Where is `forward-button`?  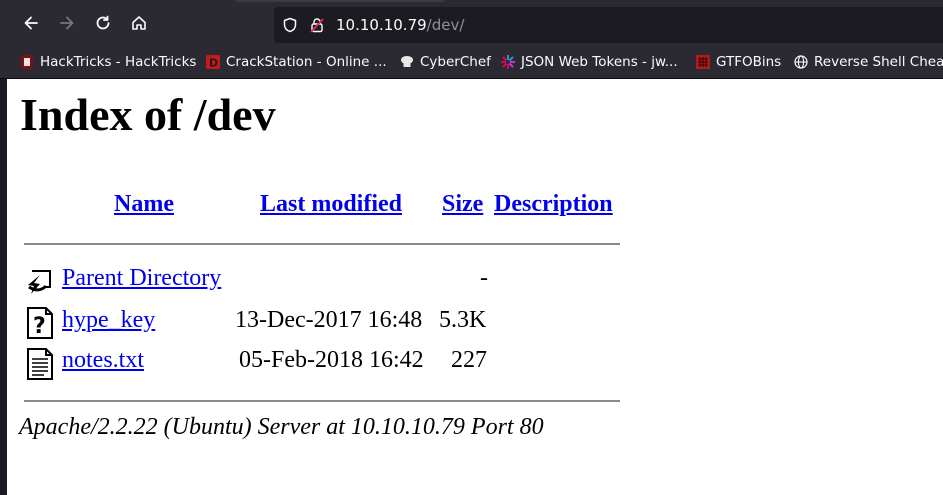
forward-button is located at coordinates (67, 23).